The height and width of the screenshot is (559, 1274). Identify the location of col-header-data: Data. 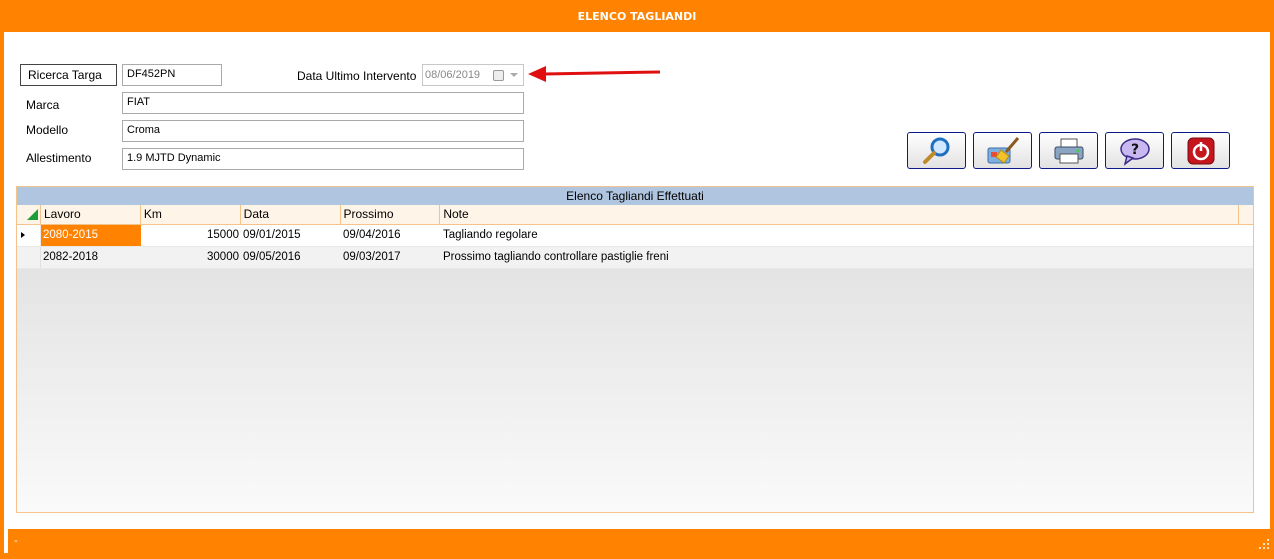
(291, 214).